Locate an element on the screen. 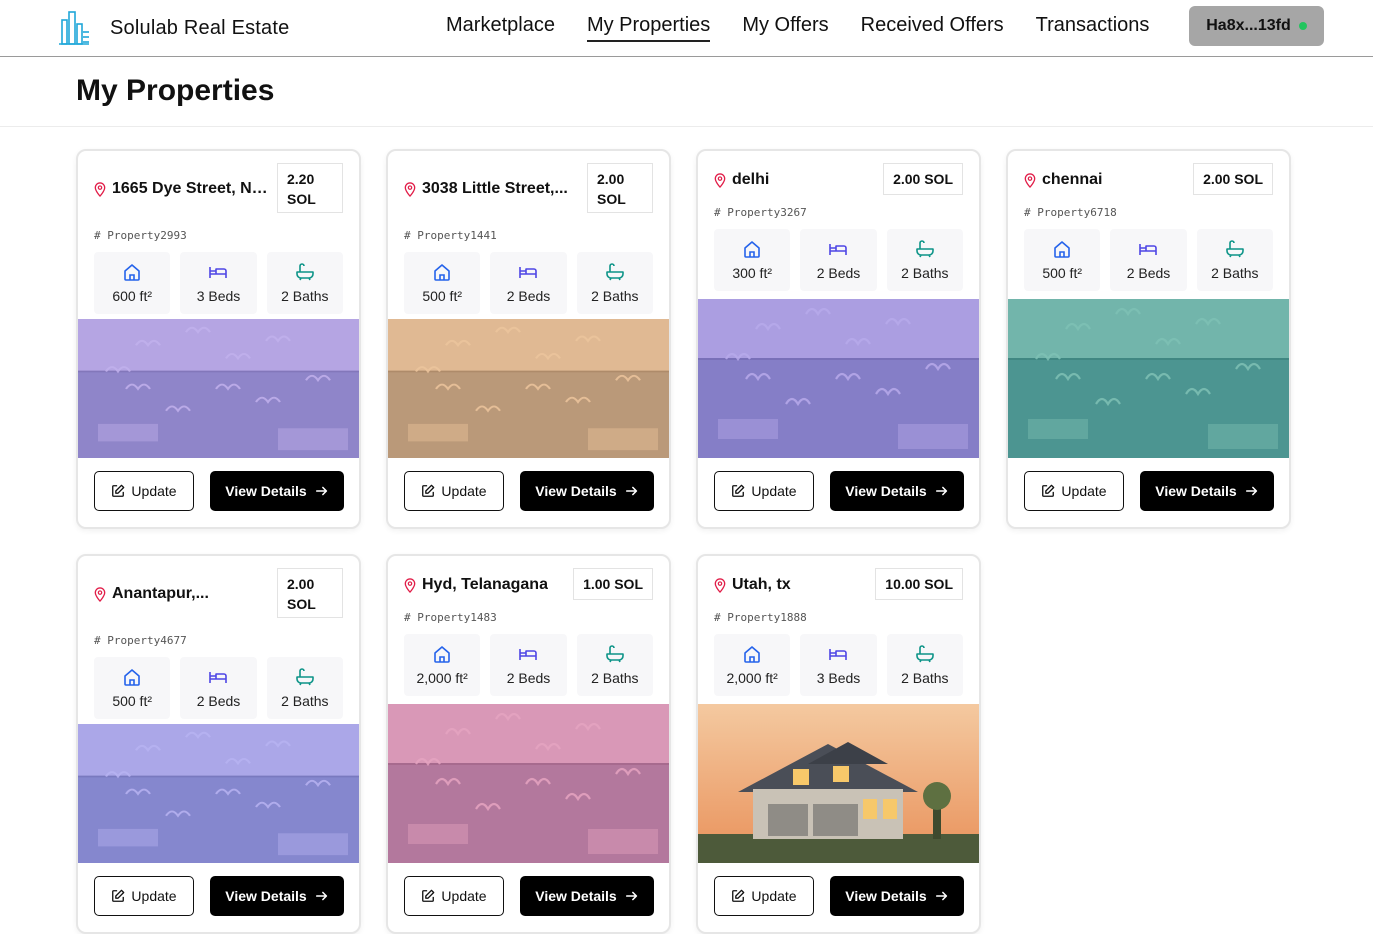  price-badge: 1.00 SOL is located at coordinates (613, 584).